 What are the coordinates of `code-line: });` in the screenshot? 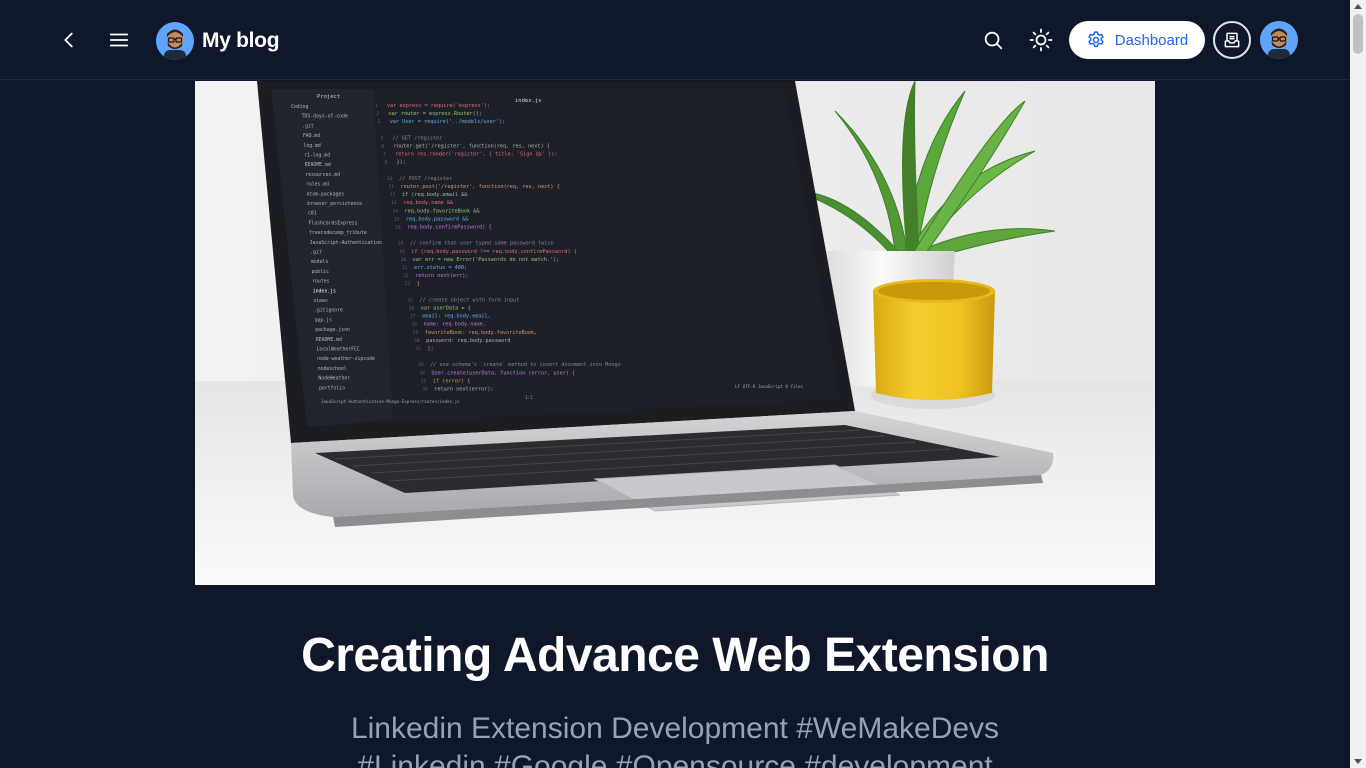 It's located at (400, 163).